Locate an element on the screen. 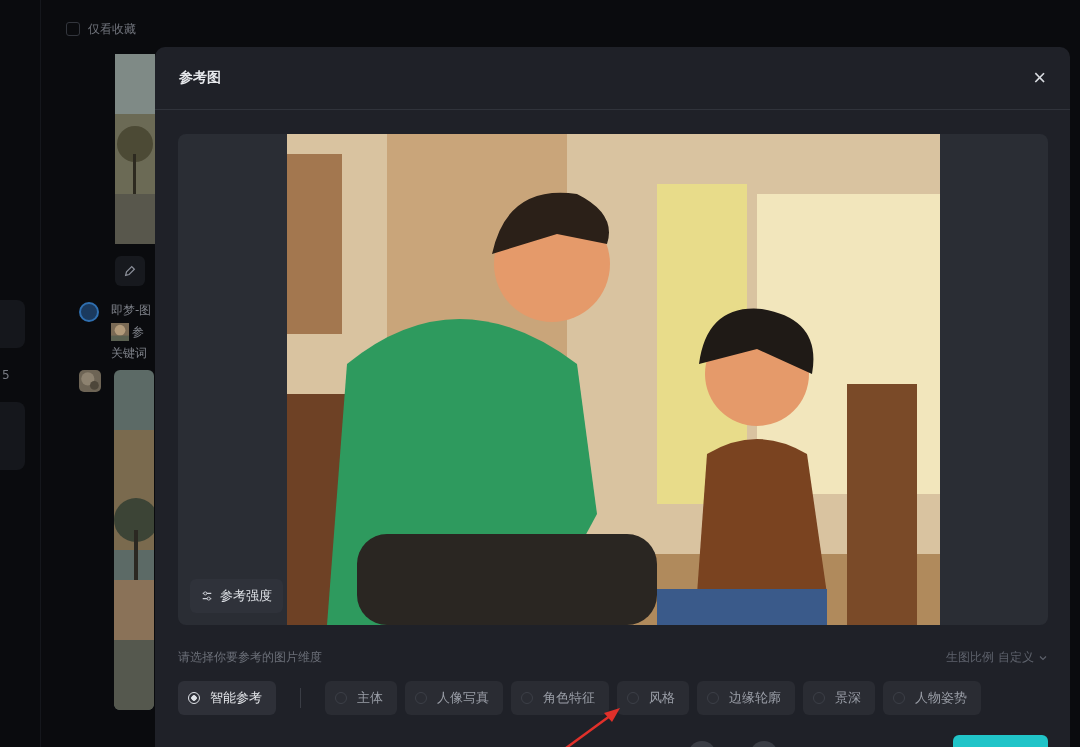 This screenshot has width=1080, height=747. option-chip: 人物姿势 is located at coordinates (932, 698).